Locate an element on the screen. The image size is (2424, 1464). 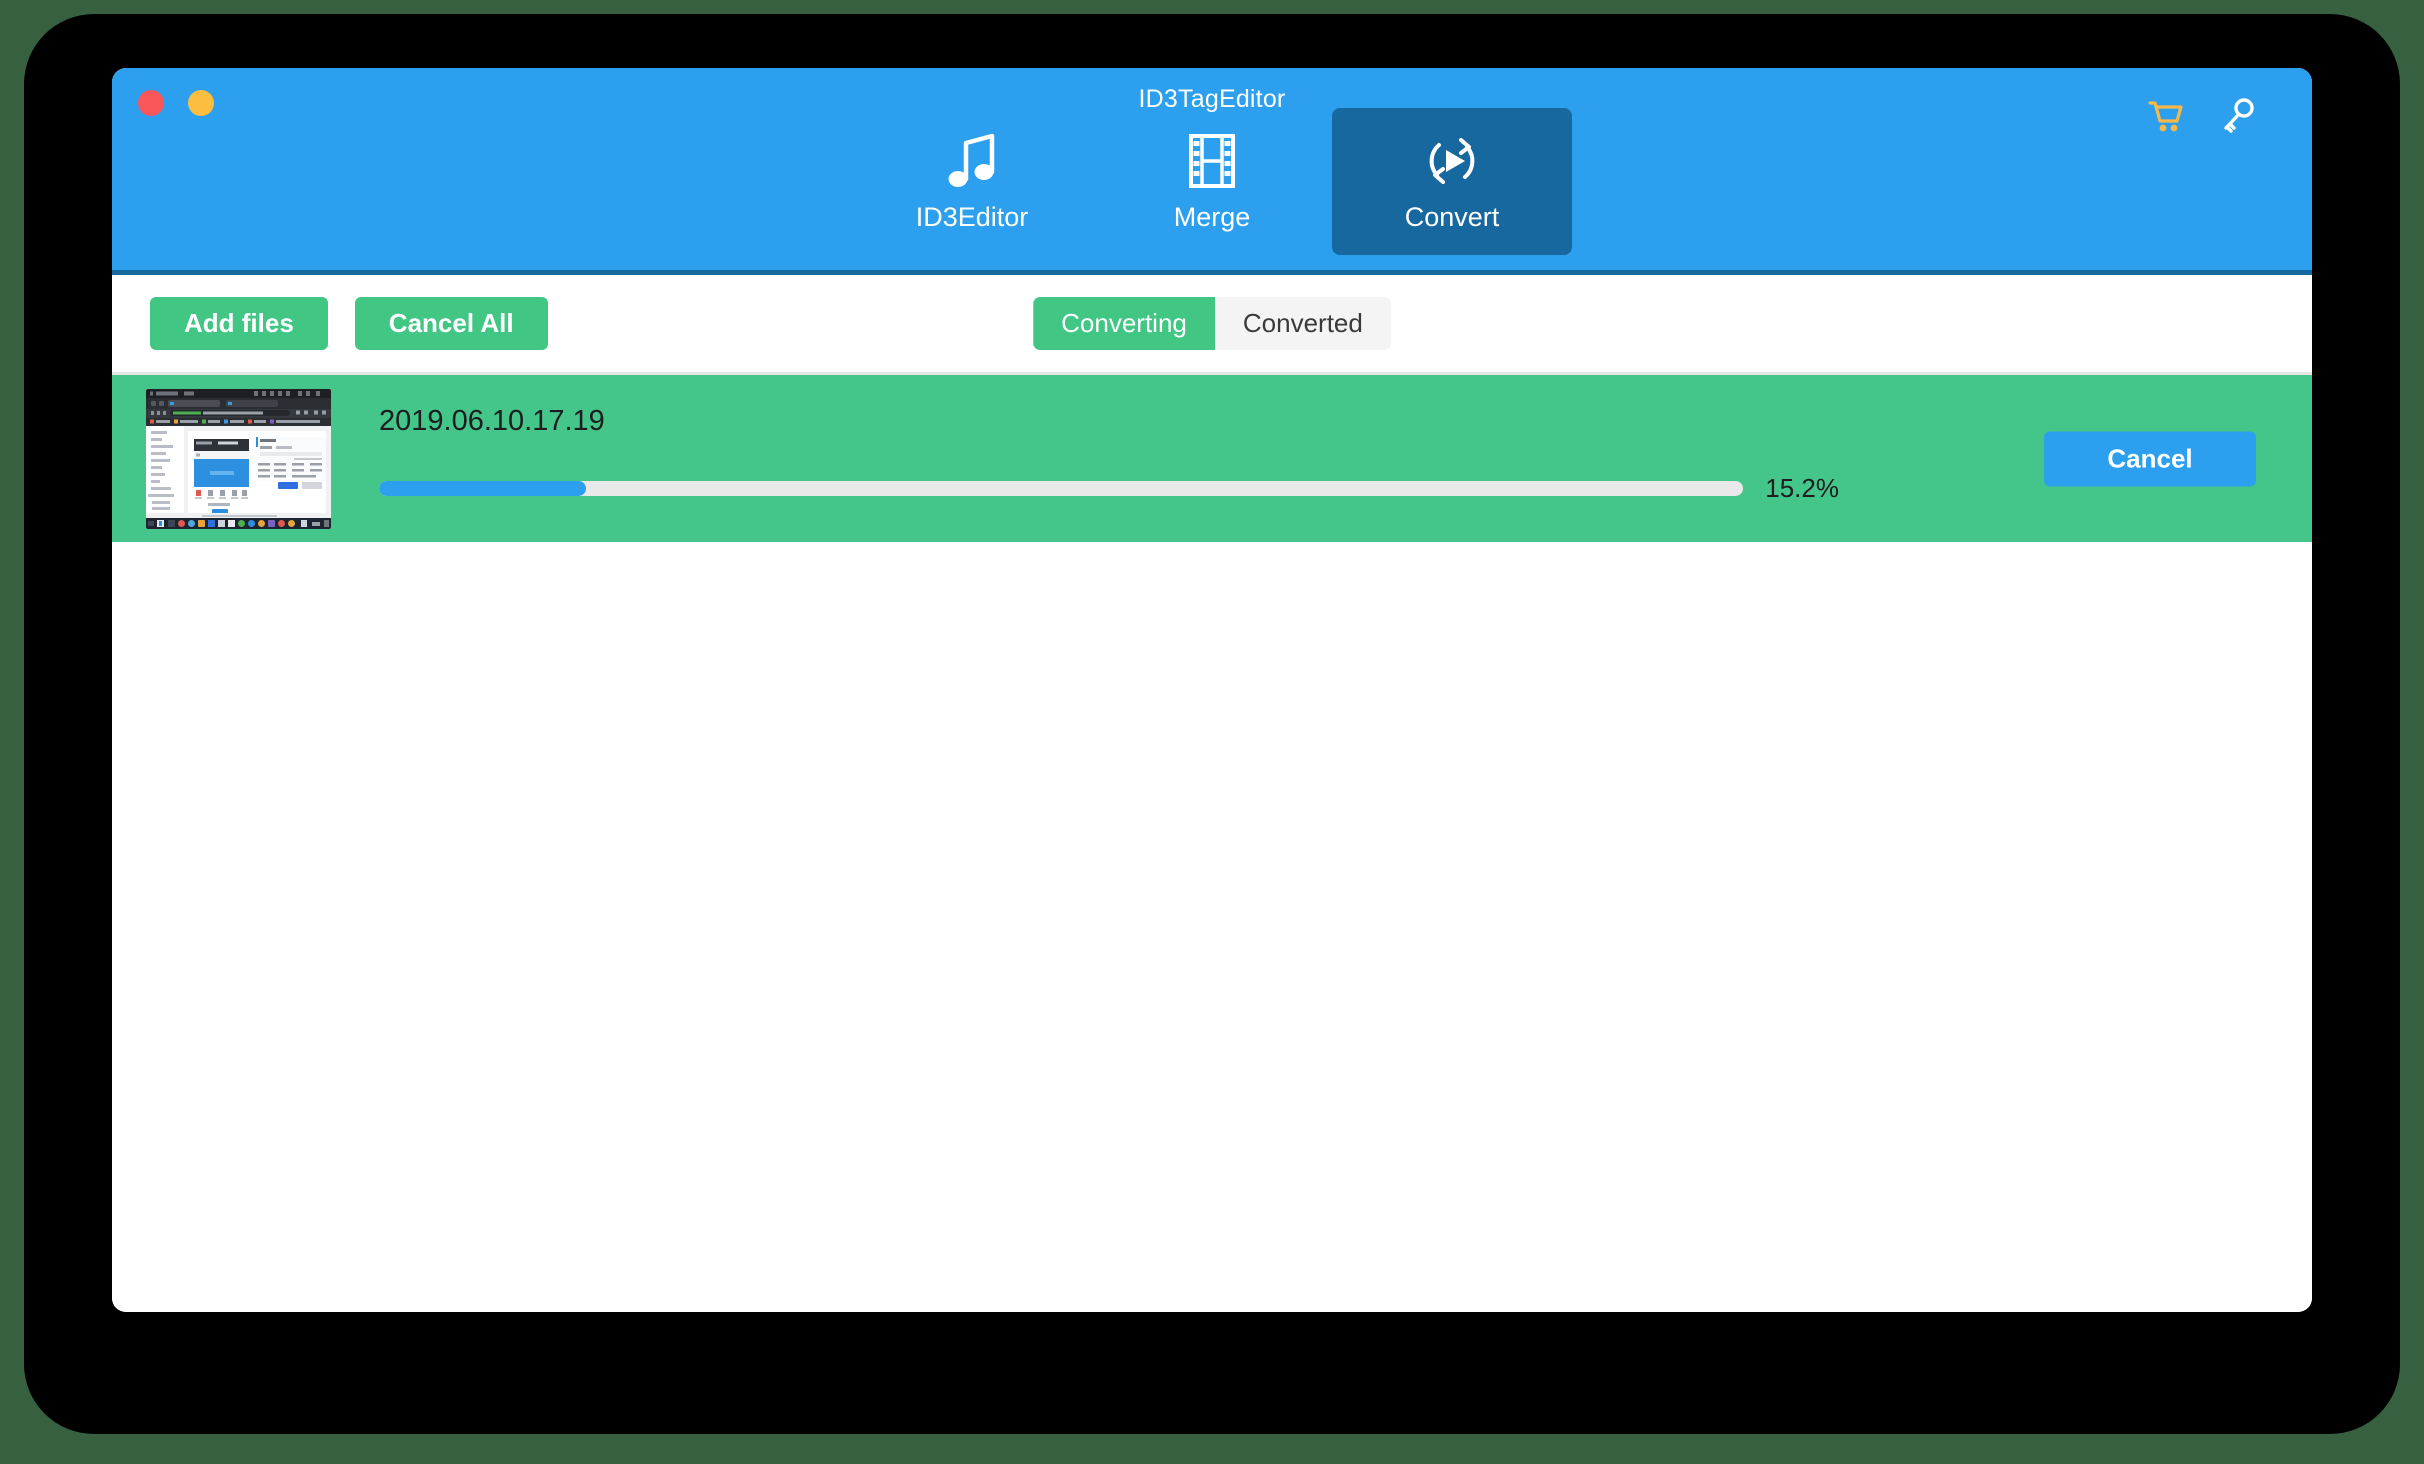
main-tab-bar: ID3Editor Merge Convert is located at coordinates (1212, 181).